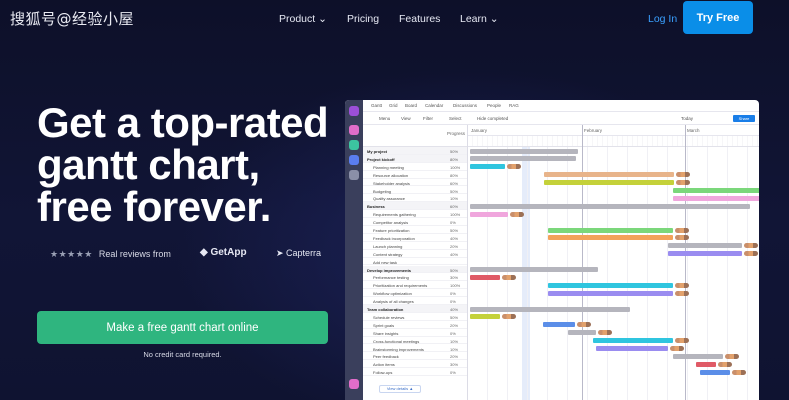  Describe the element at coordinates (415, 317) in the screenshot. I see `task-row: Schedule reviews 50%` at that location.